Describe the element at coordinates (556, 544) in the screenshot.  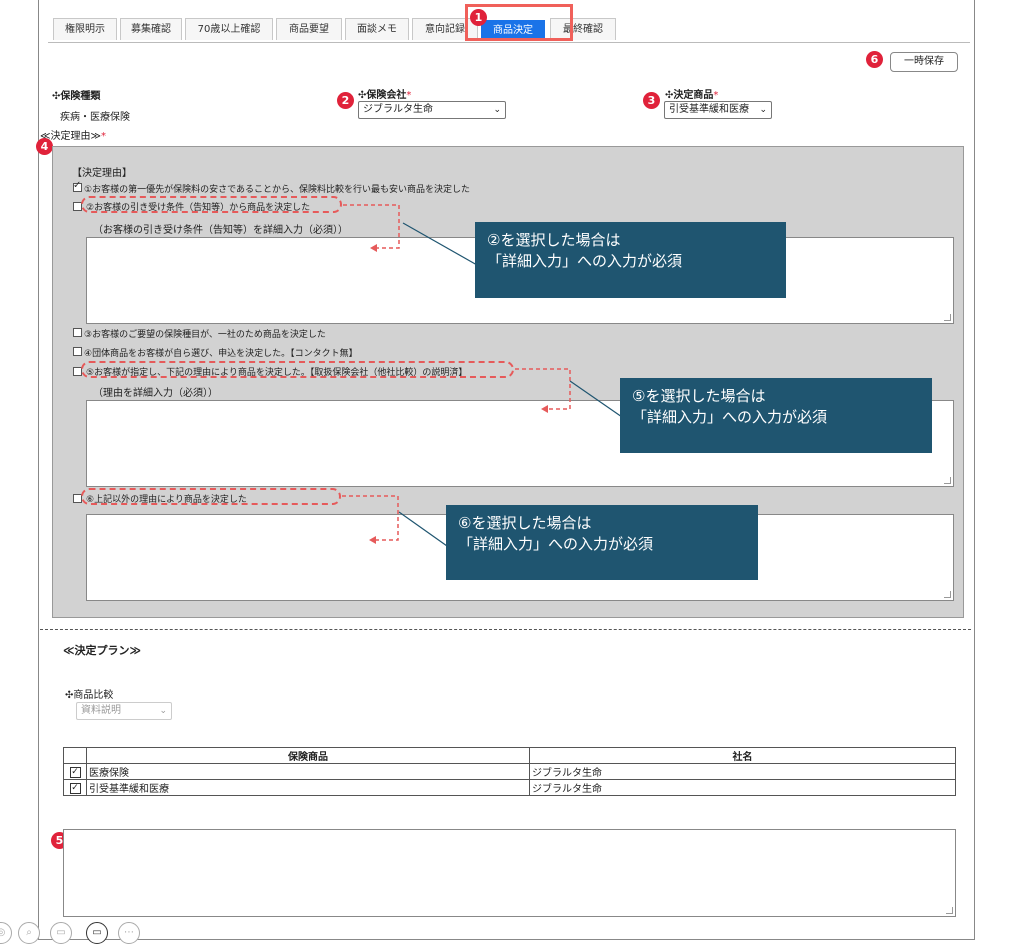
I see `callout-reason-6-line2: 「詳細入力」への入力が必須` at that location.